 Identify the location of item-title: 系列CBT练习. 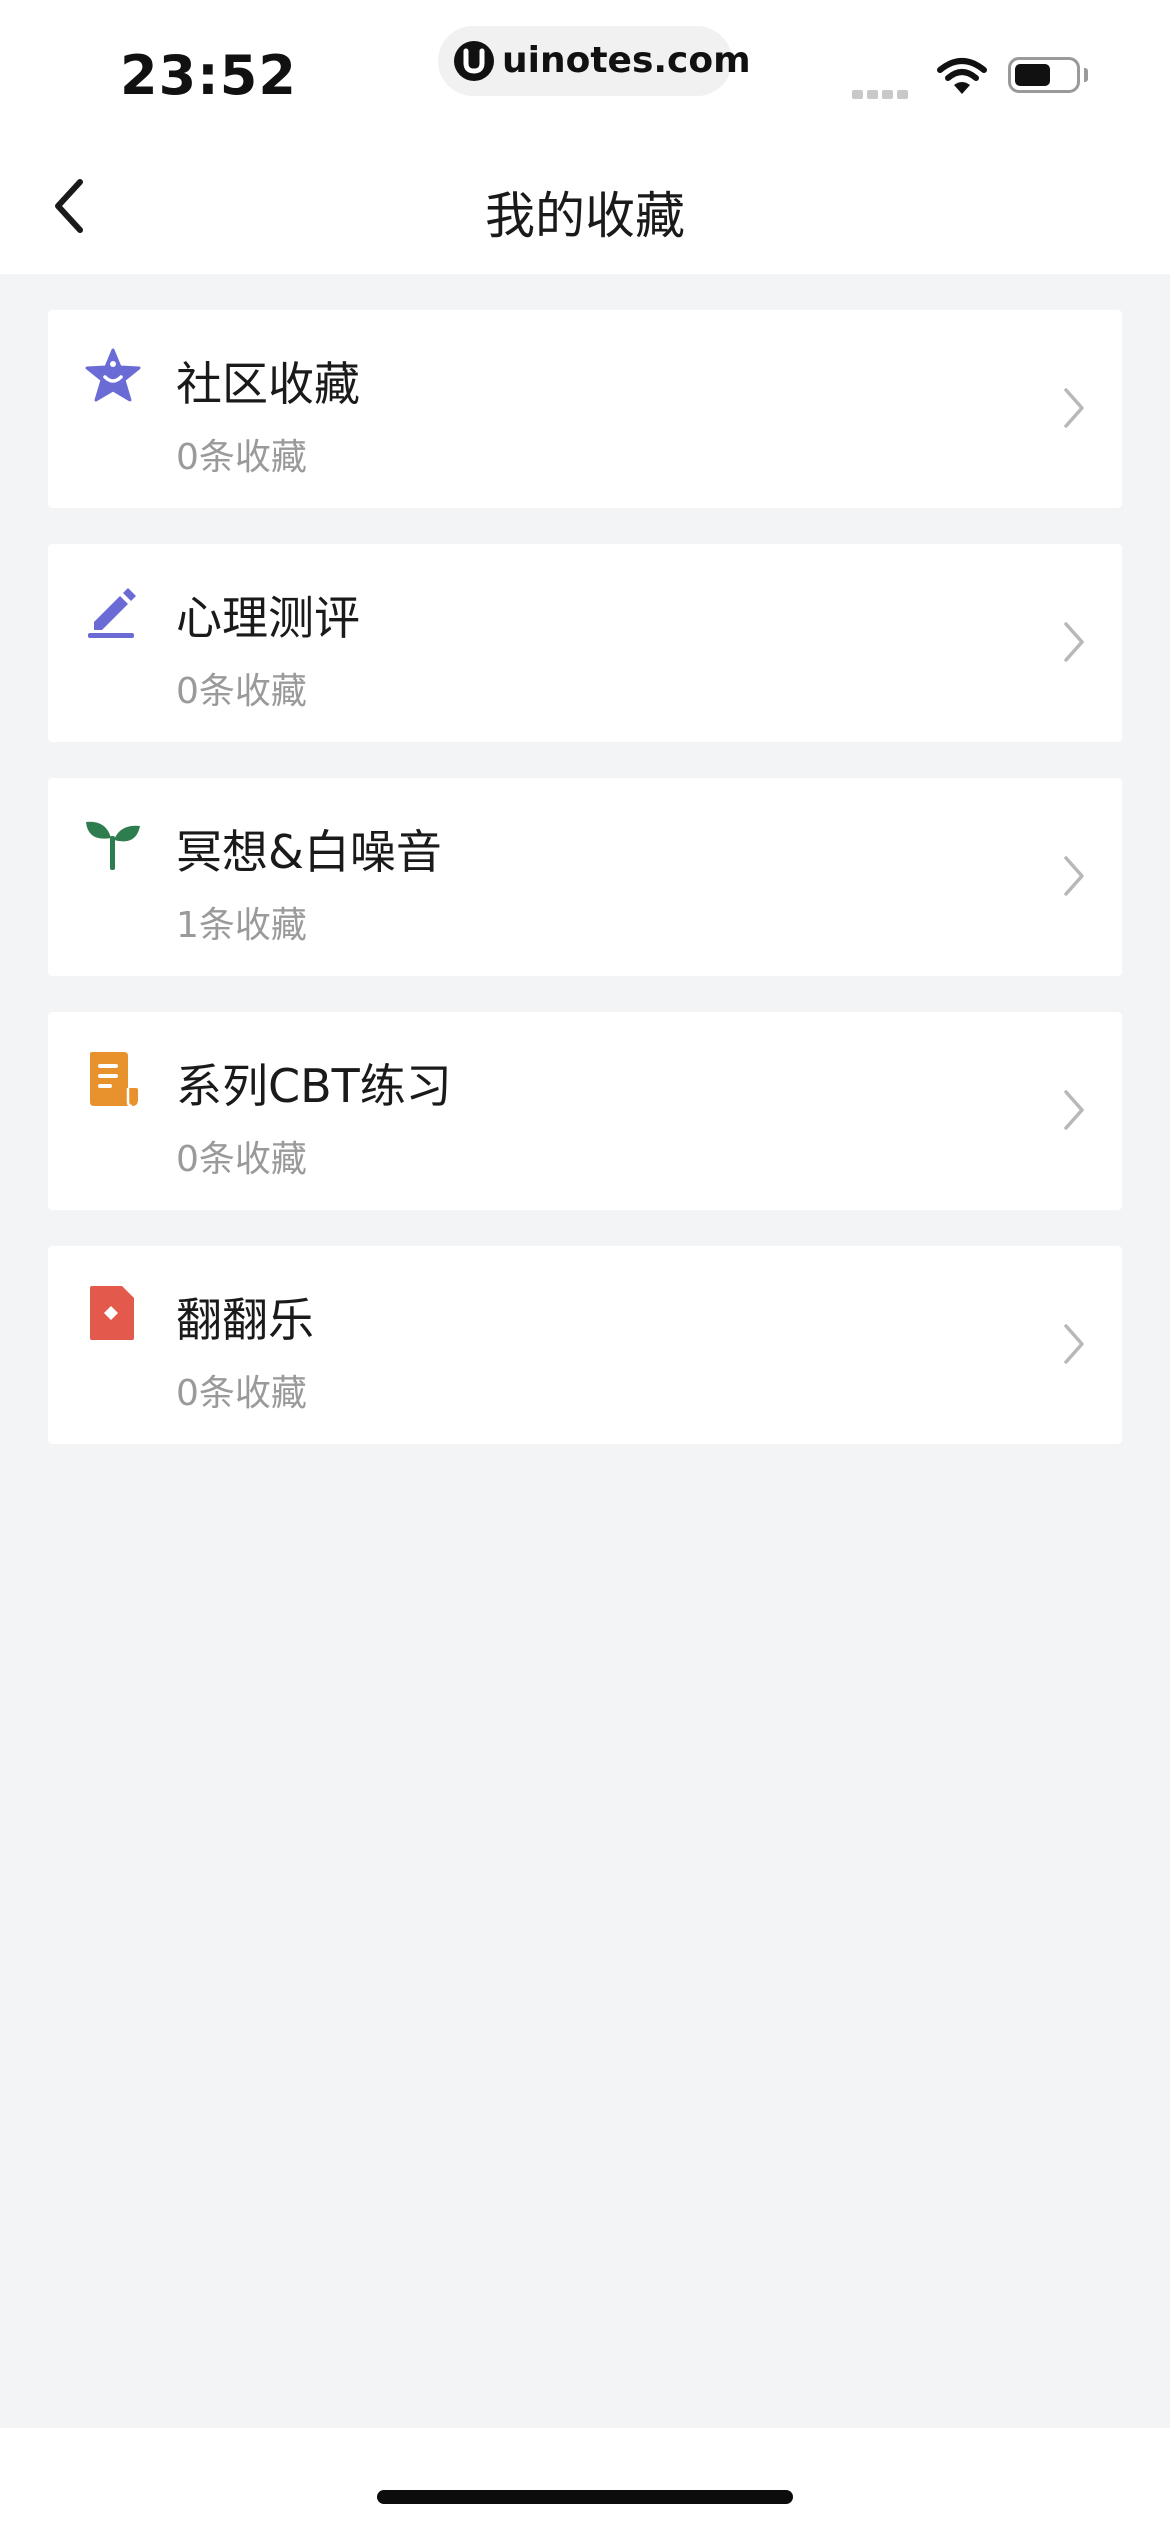
(314, 1086).